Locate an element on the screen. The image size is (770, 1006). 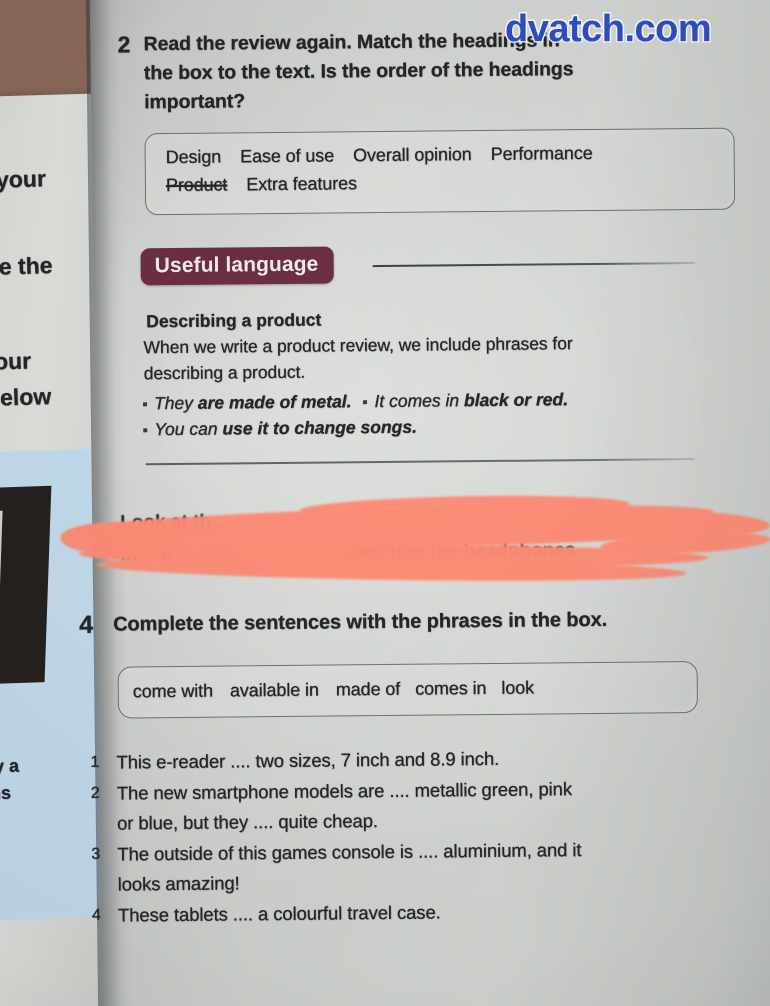
sentence-3-number: 3 is located at coordinates (96, 854).